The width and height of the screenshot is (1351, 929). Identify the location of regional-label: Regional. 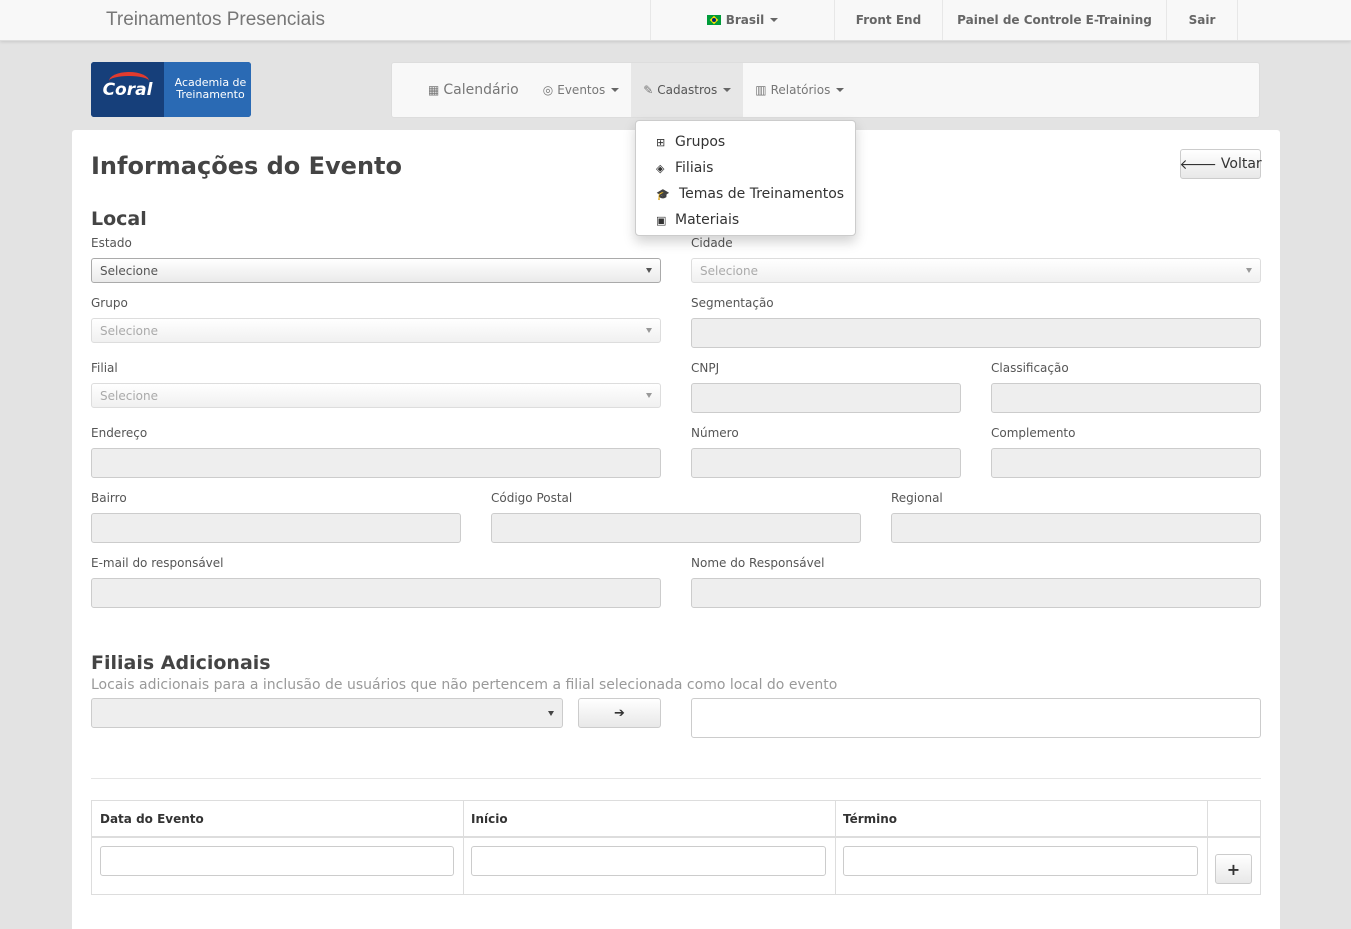
(917, 498).